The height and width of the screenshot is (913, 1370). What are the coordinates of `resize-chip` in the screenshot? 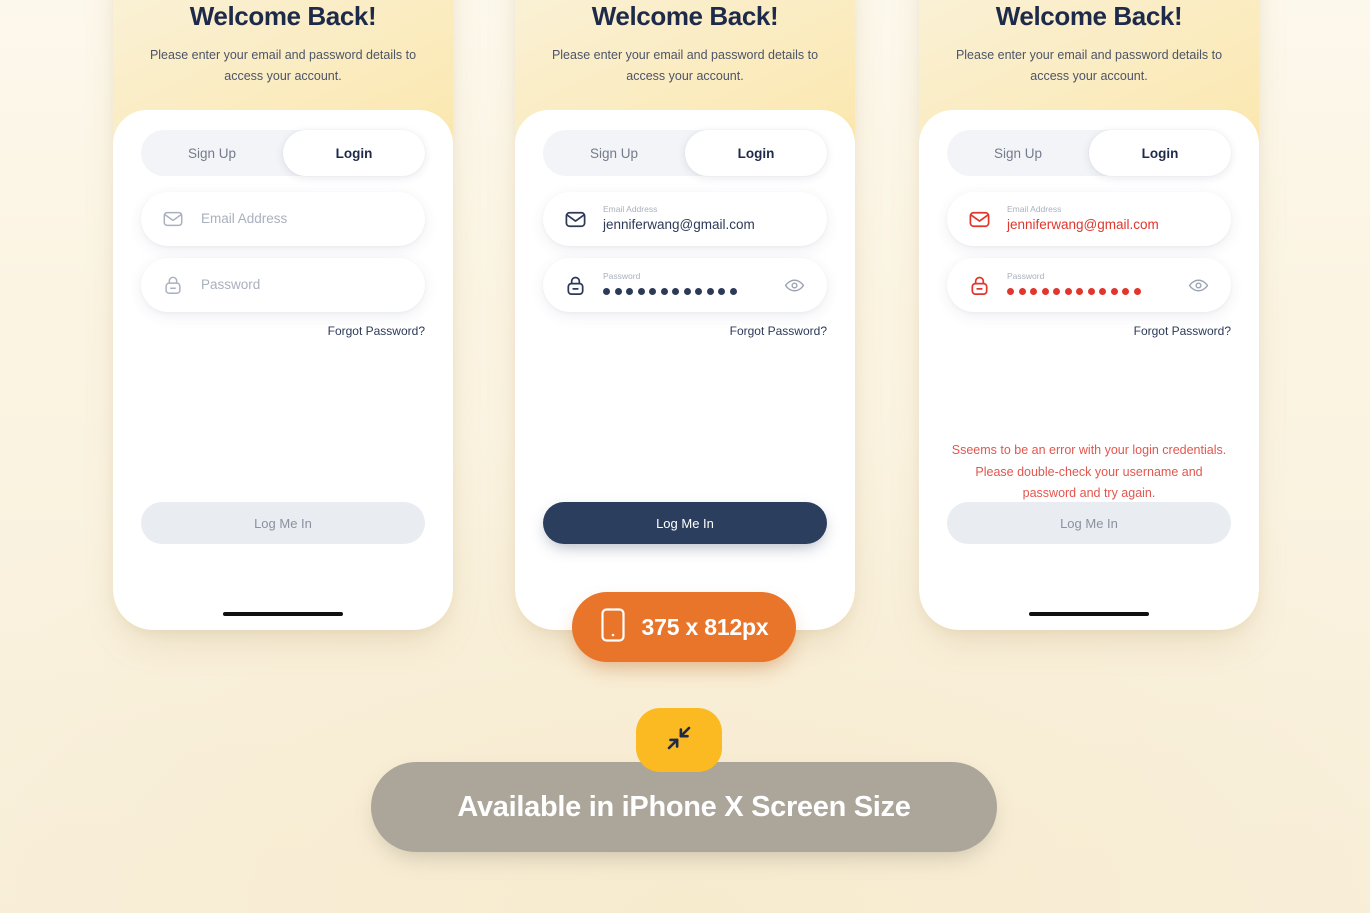 It's located at (679, 740).